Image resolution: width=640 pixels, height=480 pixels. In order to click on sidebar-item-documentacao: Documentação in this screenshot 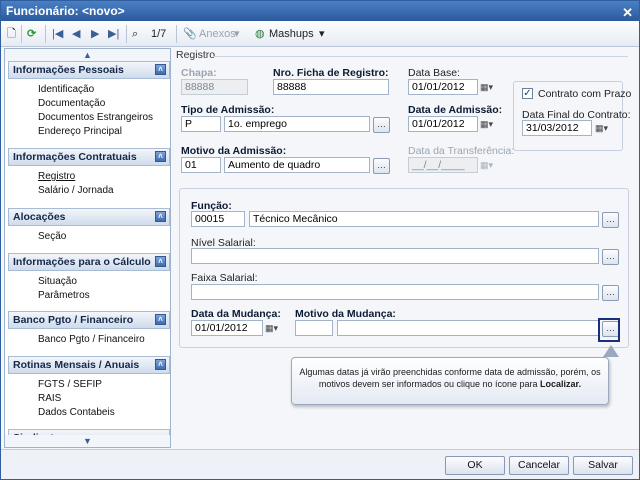, I will do `click(71, 103)`.